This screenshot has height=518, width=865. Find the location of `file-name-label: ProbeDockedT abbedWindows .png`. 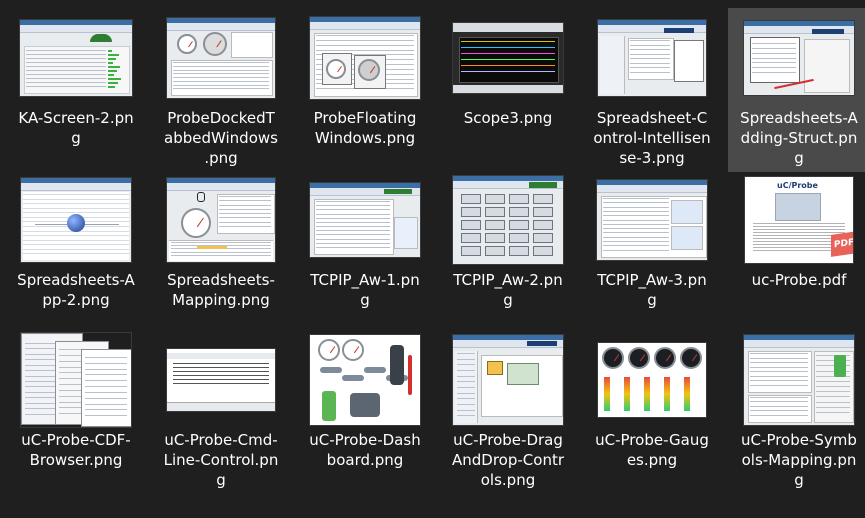

file-name-label: ProbeDockedT abbedWindows .png is located at coordinates (221, 138).